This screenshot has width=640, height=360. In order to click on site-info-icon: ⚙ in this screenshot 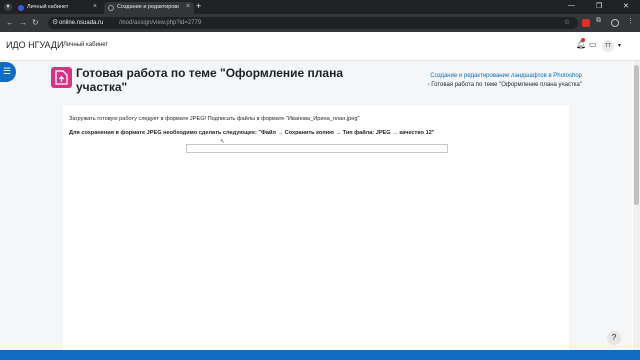, I will do `click(55, 22)`.